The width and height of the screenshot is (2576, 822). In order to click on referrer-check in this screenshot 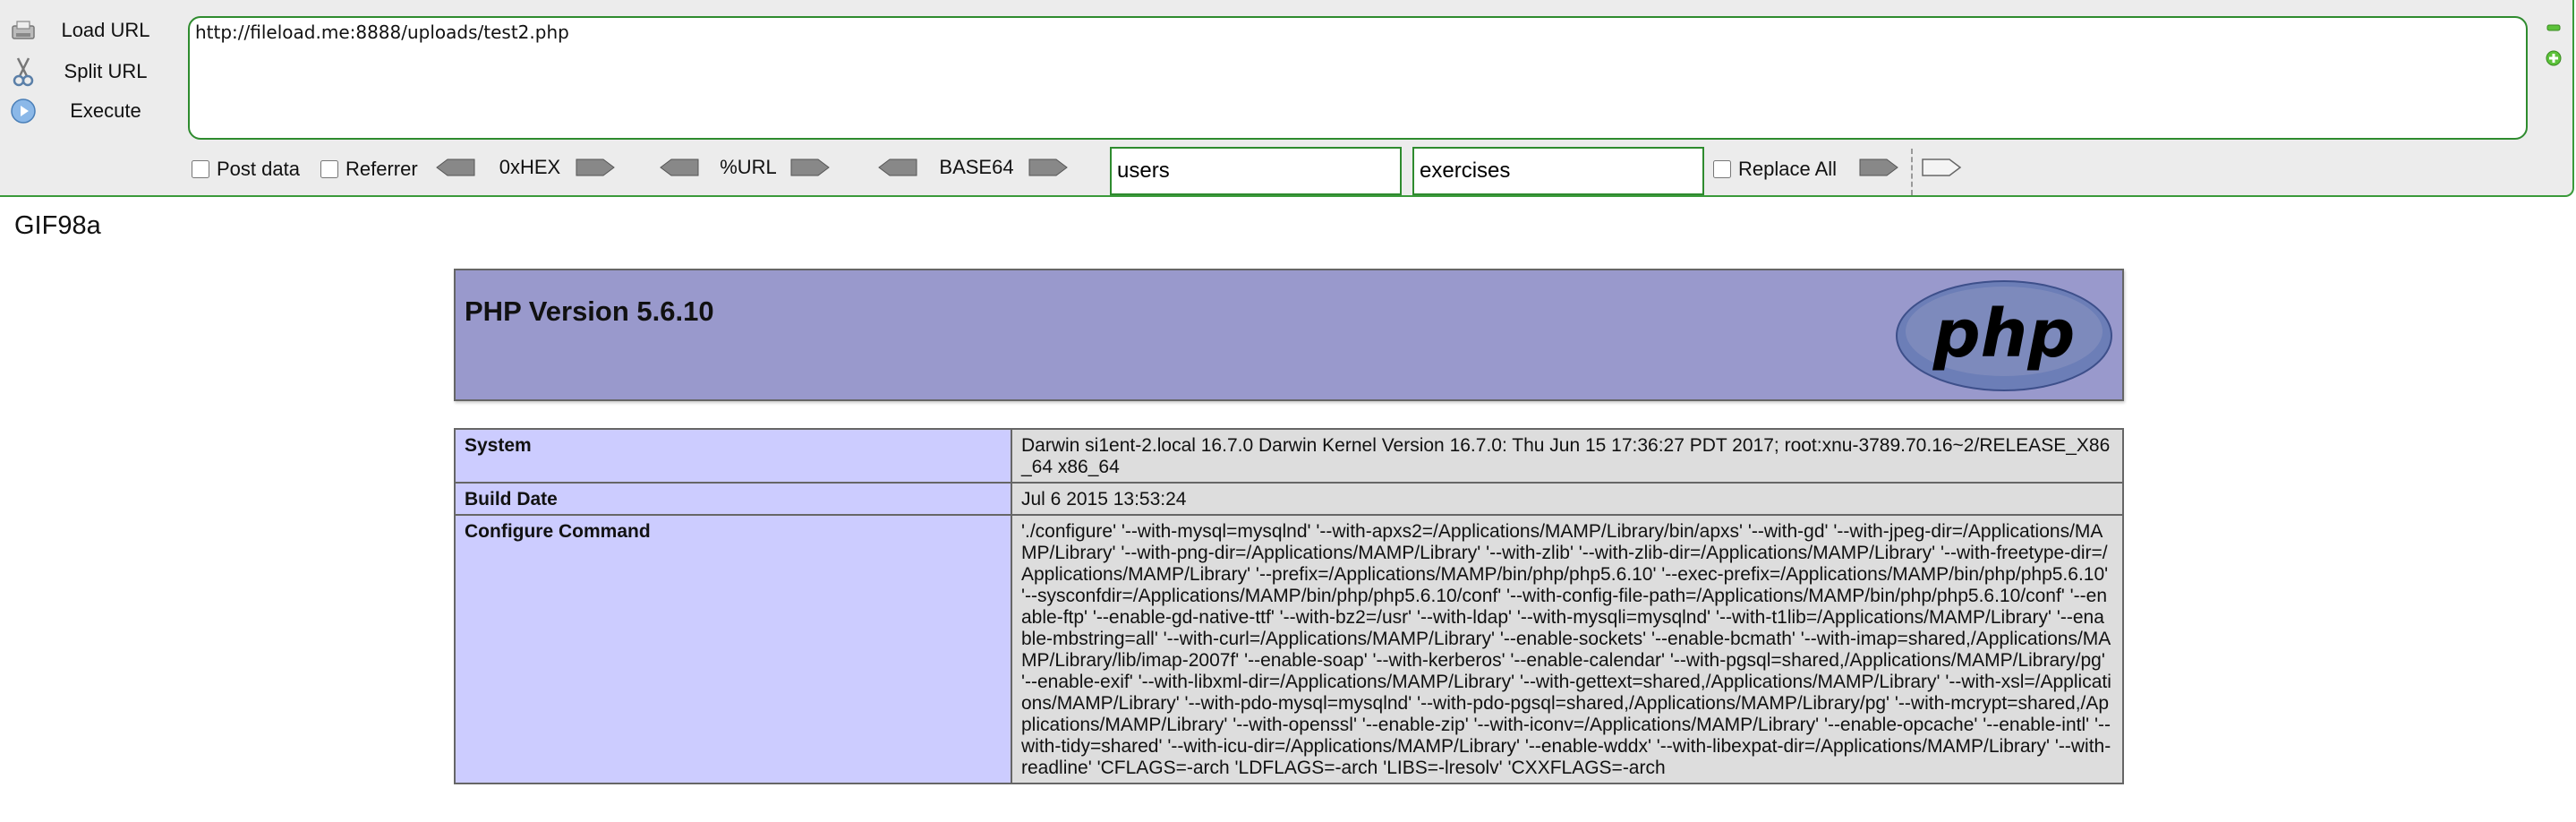, I will do `click(329, 169)`.